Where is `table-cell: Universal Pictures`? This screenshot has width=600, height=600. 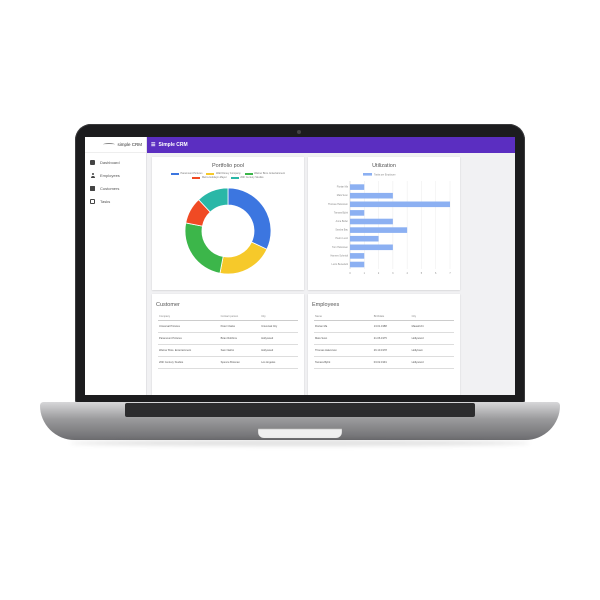 table-cell: Universal Pictures is located at coordinates (189, 326).